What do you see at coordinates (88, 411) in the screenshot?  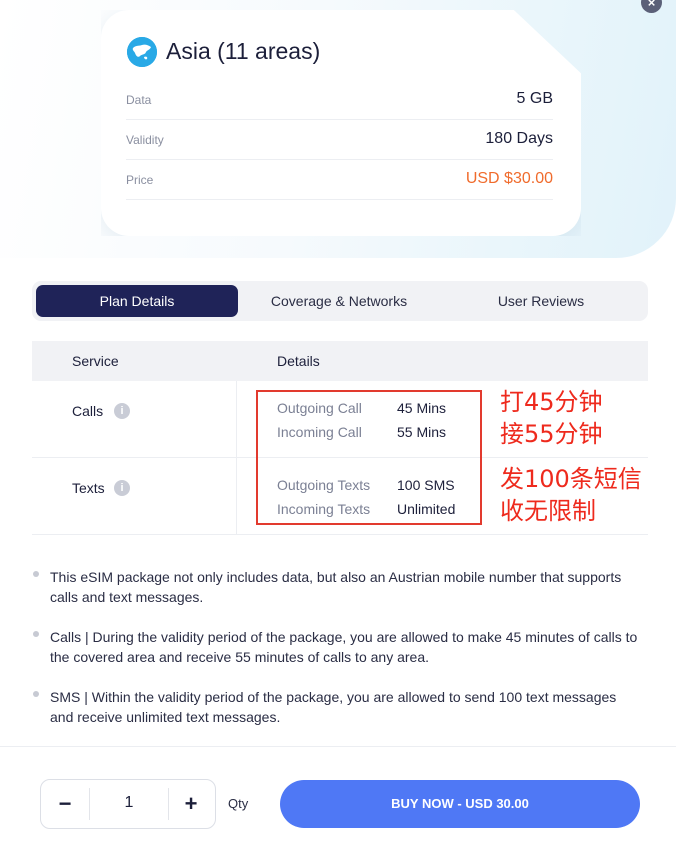 I see `service-calls: Calls` at bounding box center [88, 411].